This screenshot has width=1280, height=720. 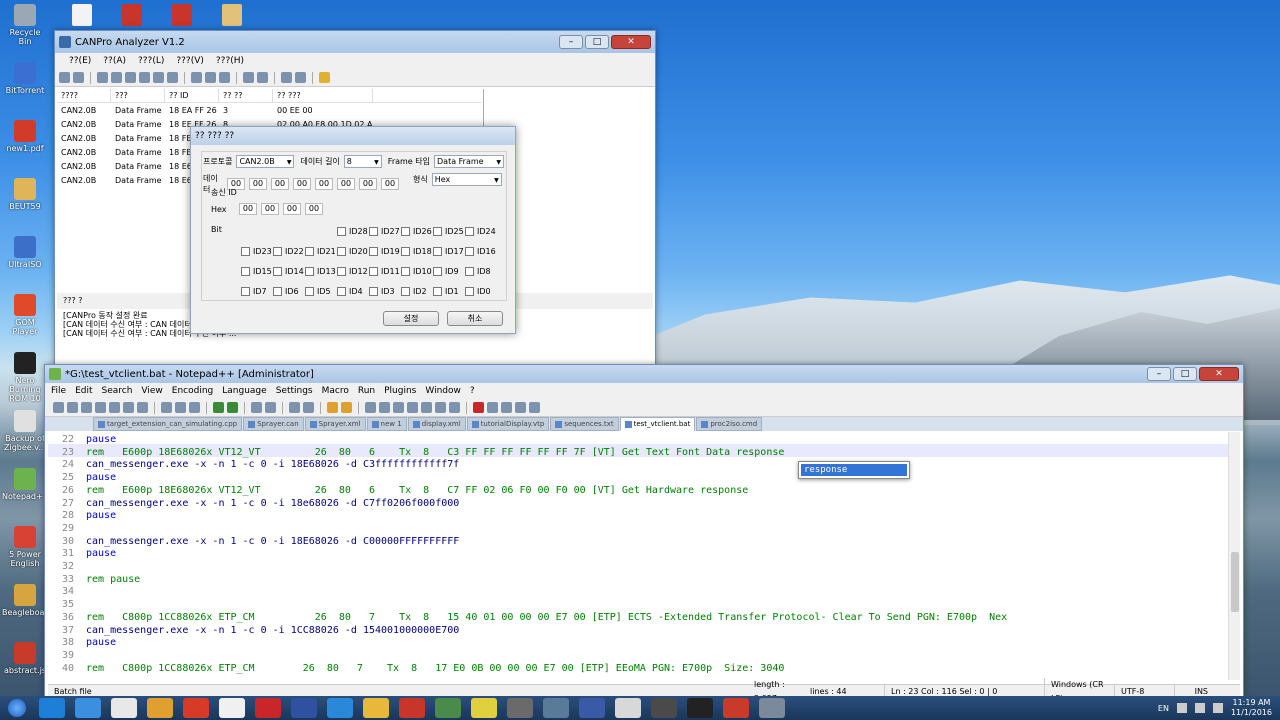 What do you see at coordinates (262, 77) in the screenshot?
I see `paste-icon` at bounding box center [262, 77].